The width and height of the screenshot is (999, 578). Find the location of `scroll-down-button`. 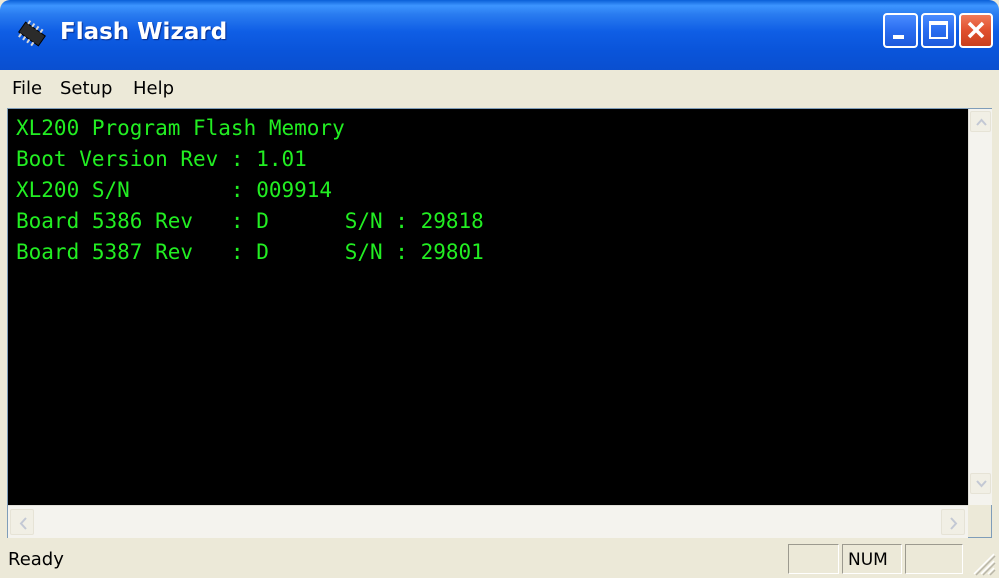

scroll-down-button is located at coordinates (980, 483).